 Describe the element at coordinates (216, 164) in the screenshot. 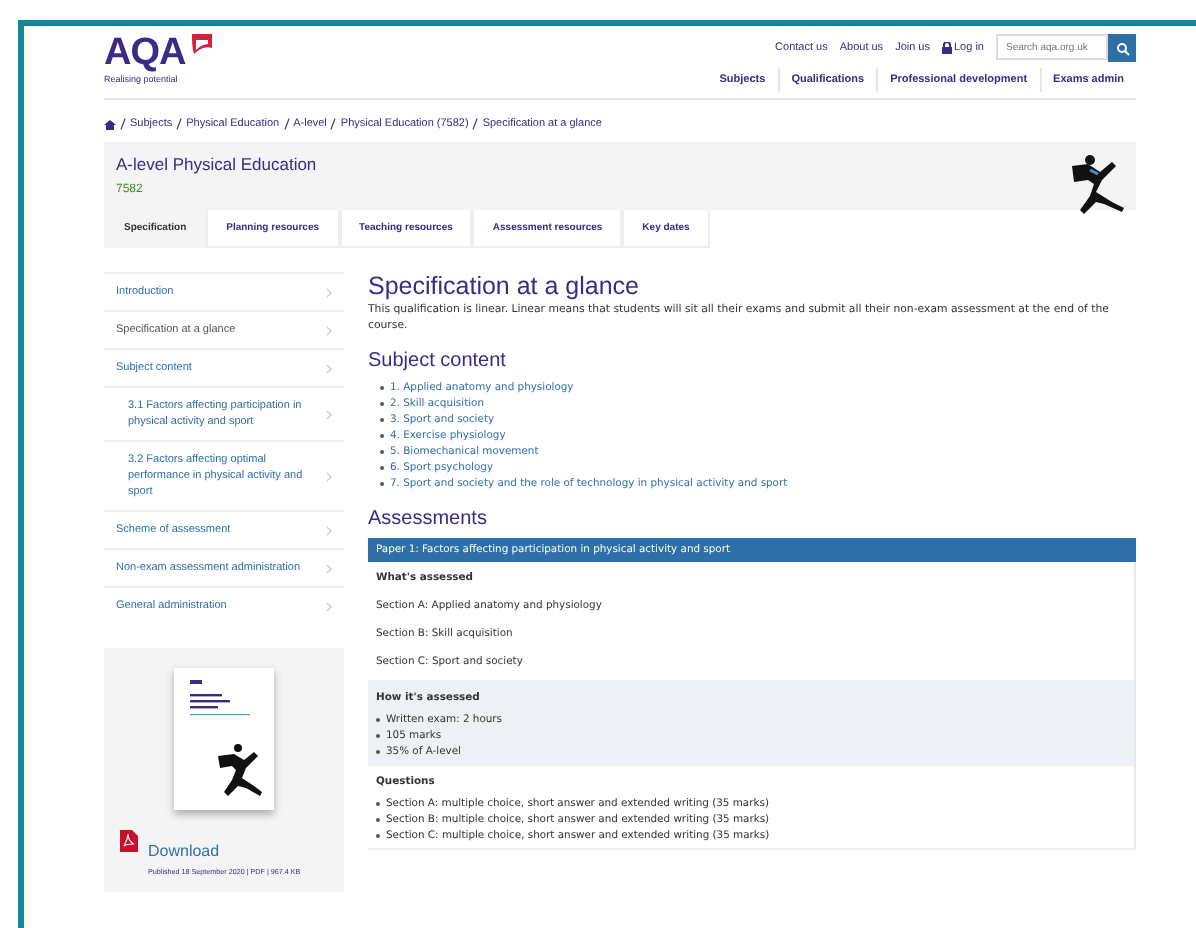

I see `course-title: A-level Physical Education` at that location.